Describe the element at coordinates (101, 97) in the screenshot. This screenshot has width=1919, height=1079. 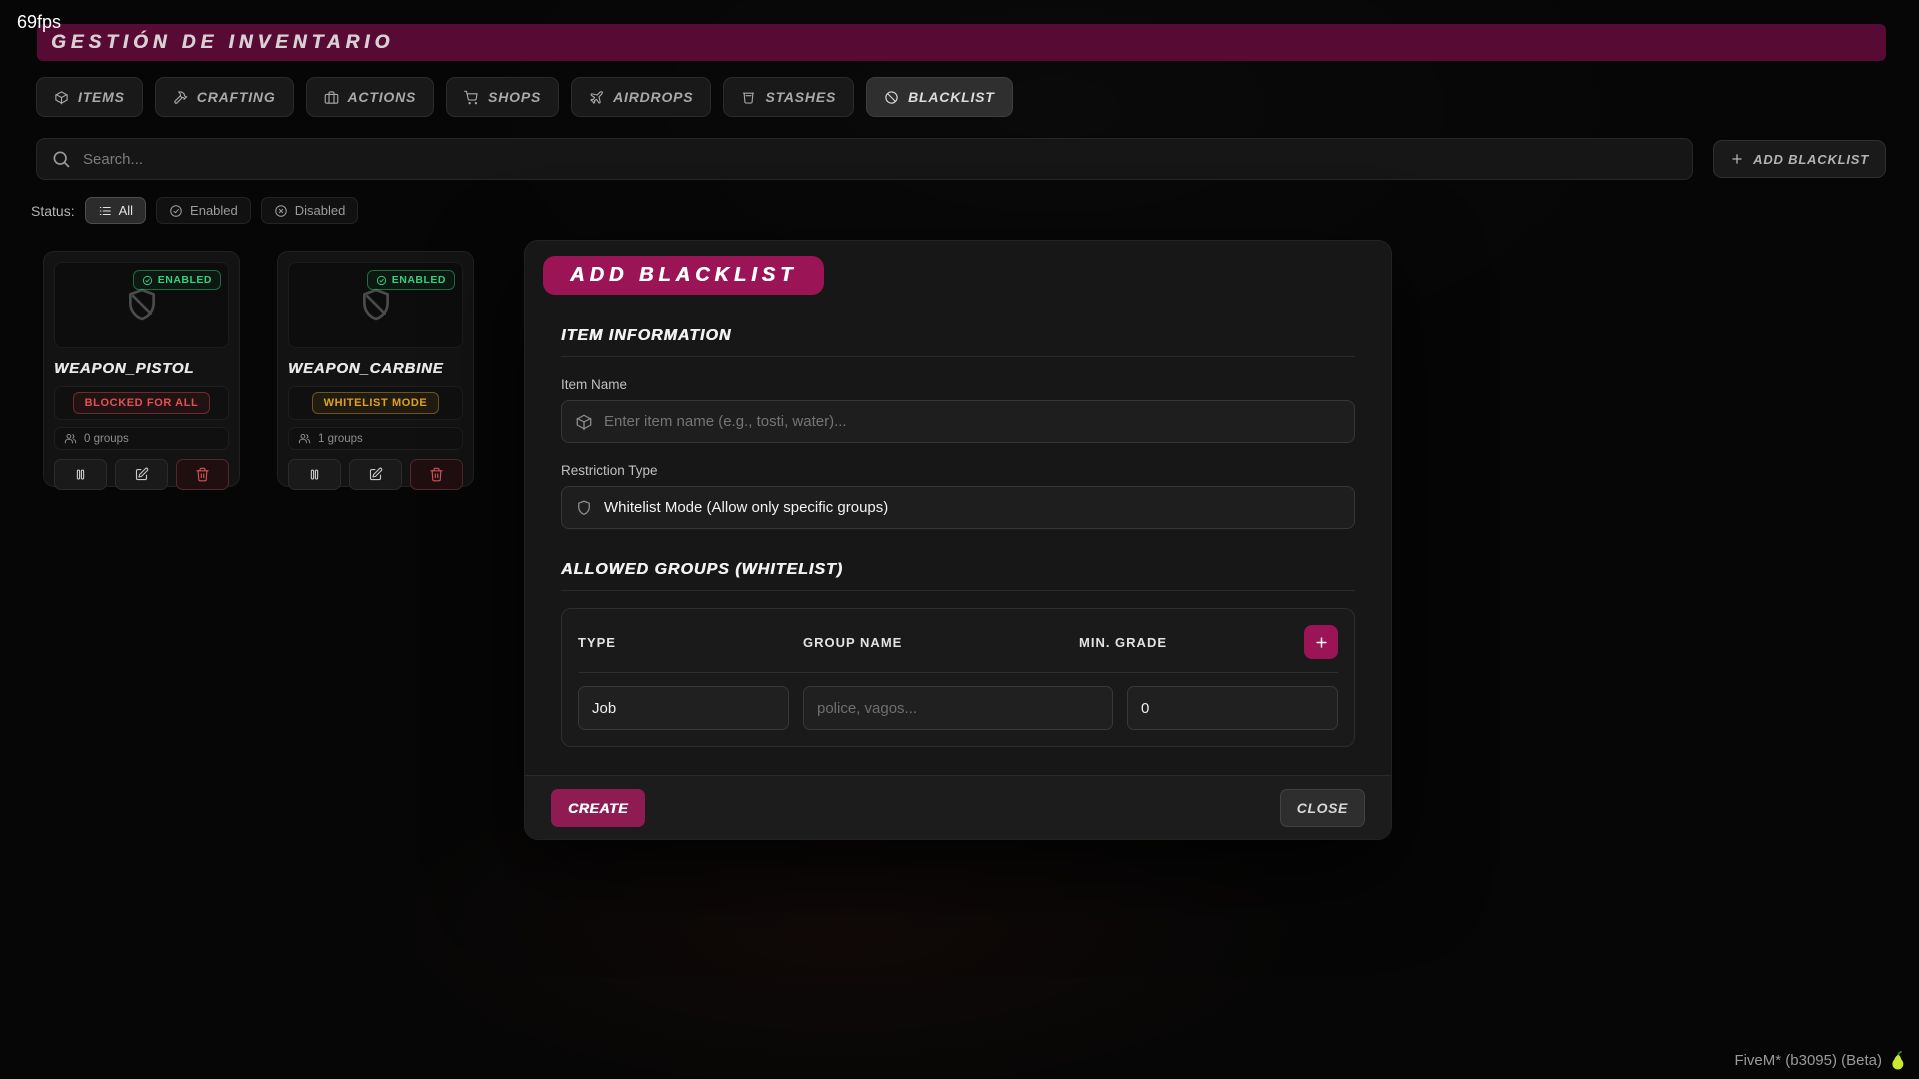
I see `tab-label: ITEMS` at that location.